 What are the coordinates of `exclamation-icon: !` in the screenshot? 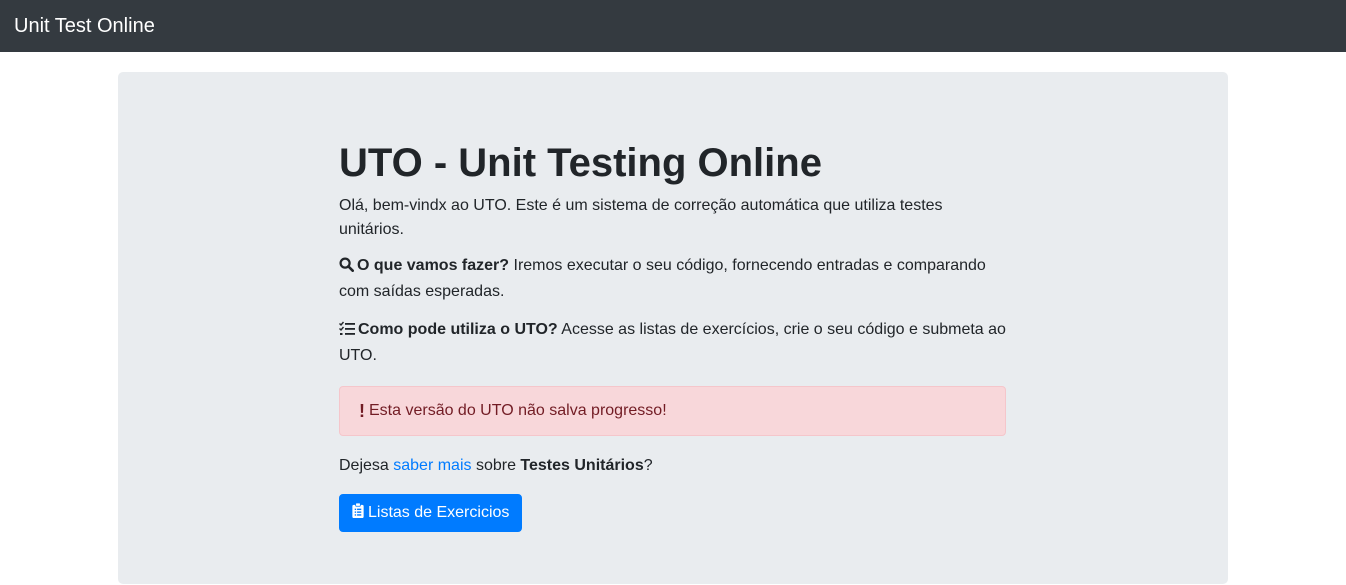 It's located at (362, 410).